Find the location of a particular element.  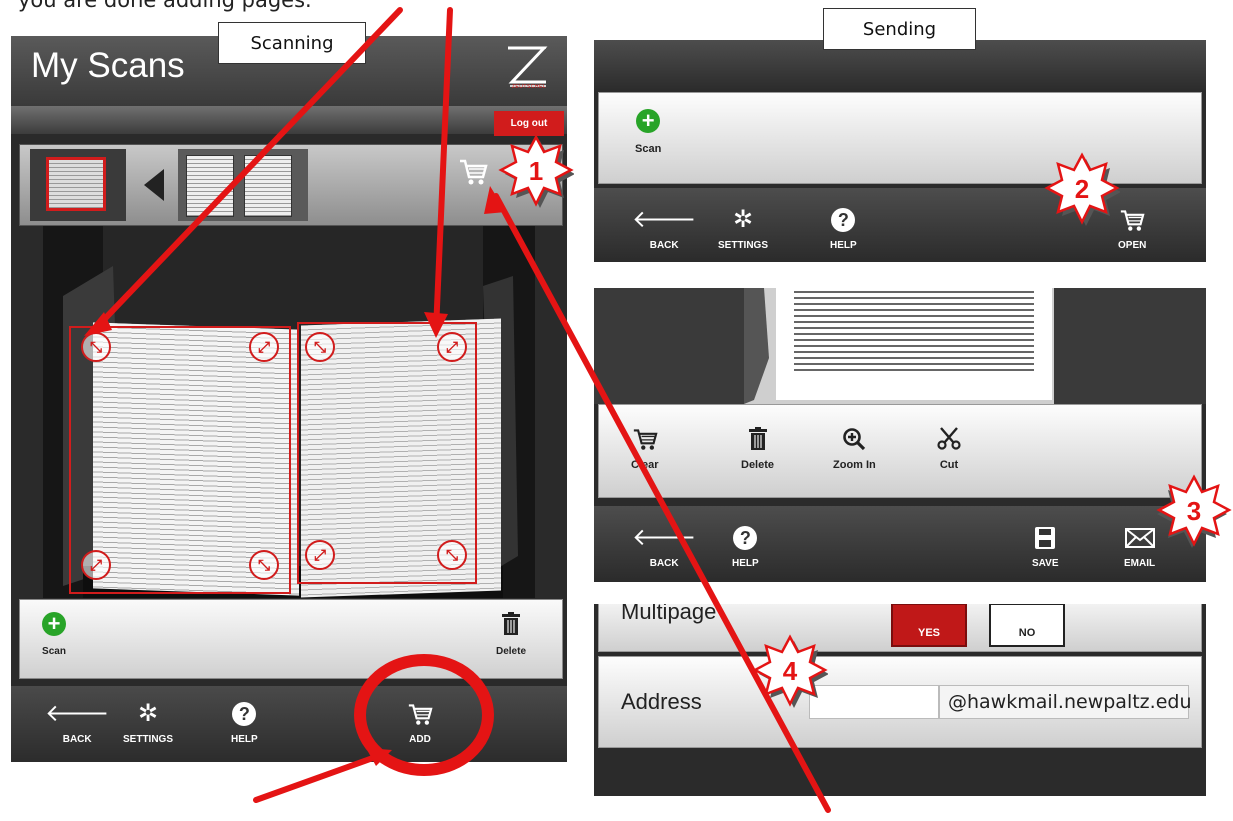

address-input is located at coordinates (874, 702).